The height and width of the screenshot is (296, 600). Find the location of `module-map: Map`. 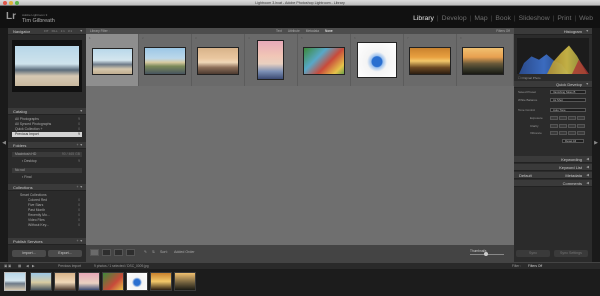

module-map: Map is located at coordinates (480, 18).